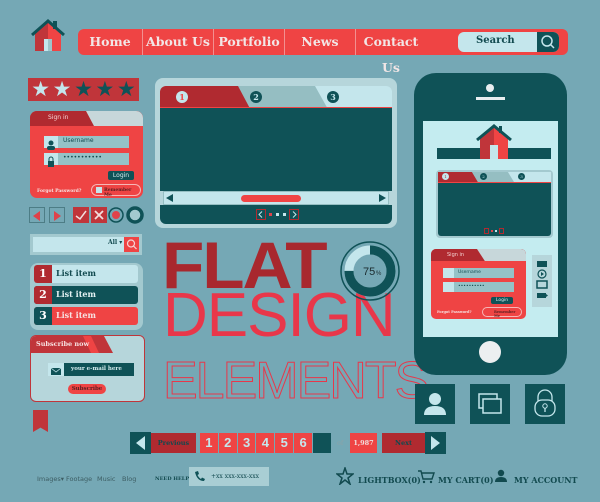  Describe the element at coordinates (79, 479) in the screenshot. I see `footer-link-footage: Footage` at that location.